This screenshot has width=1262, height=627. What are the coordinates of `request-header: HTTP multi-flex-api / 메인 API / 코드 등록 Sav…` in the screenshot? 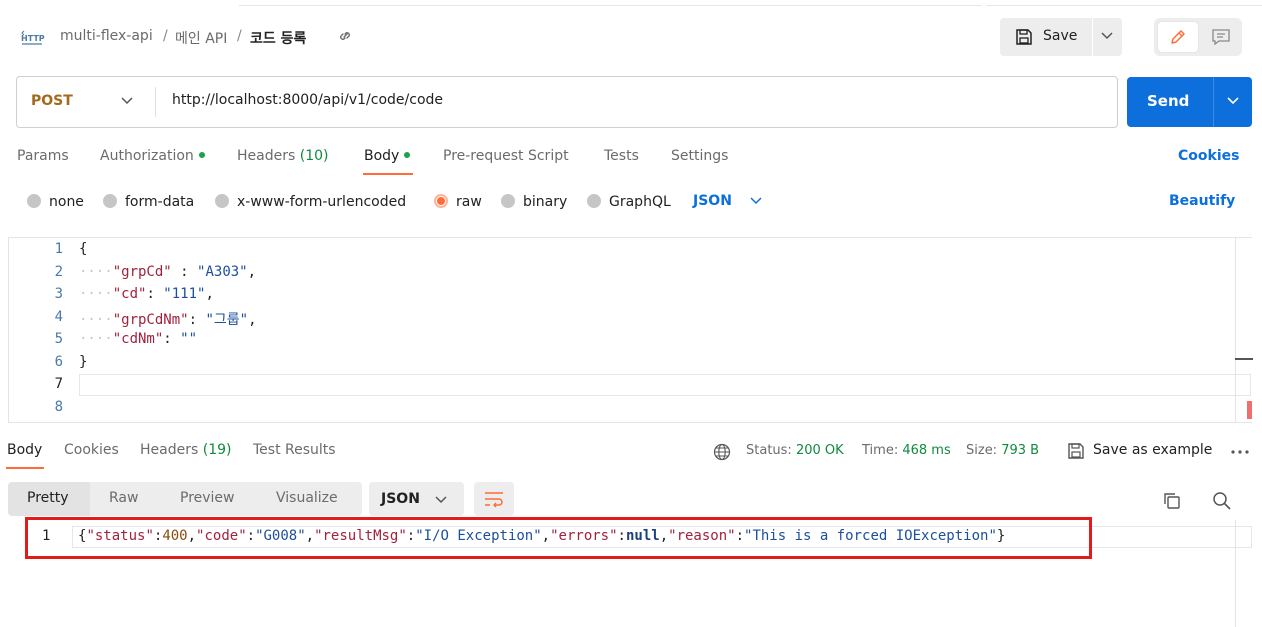 It's located at (631, 38).